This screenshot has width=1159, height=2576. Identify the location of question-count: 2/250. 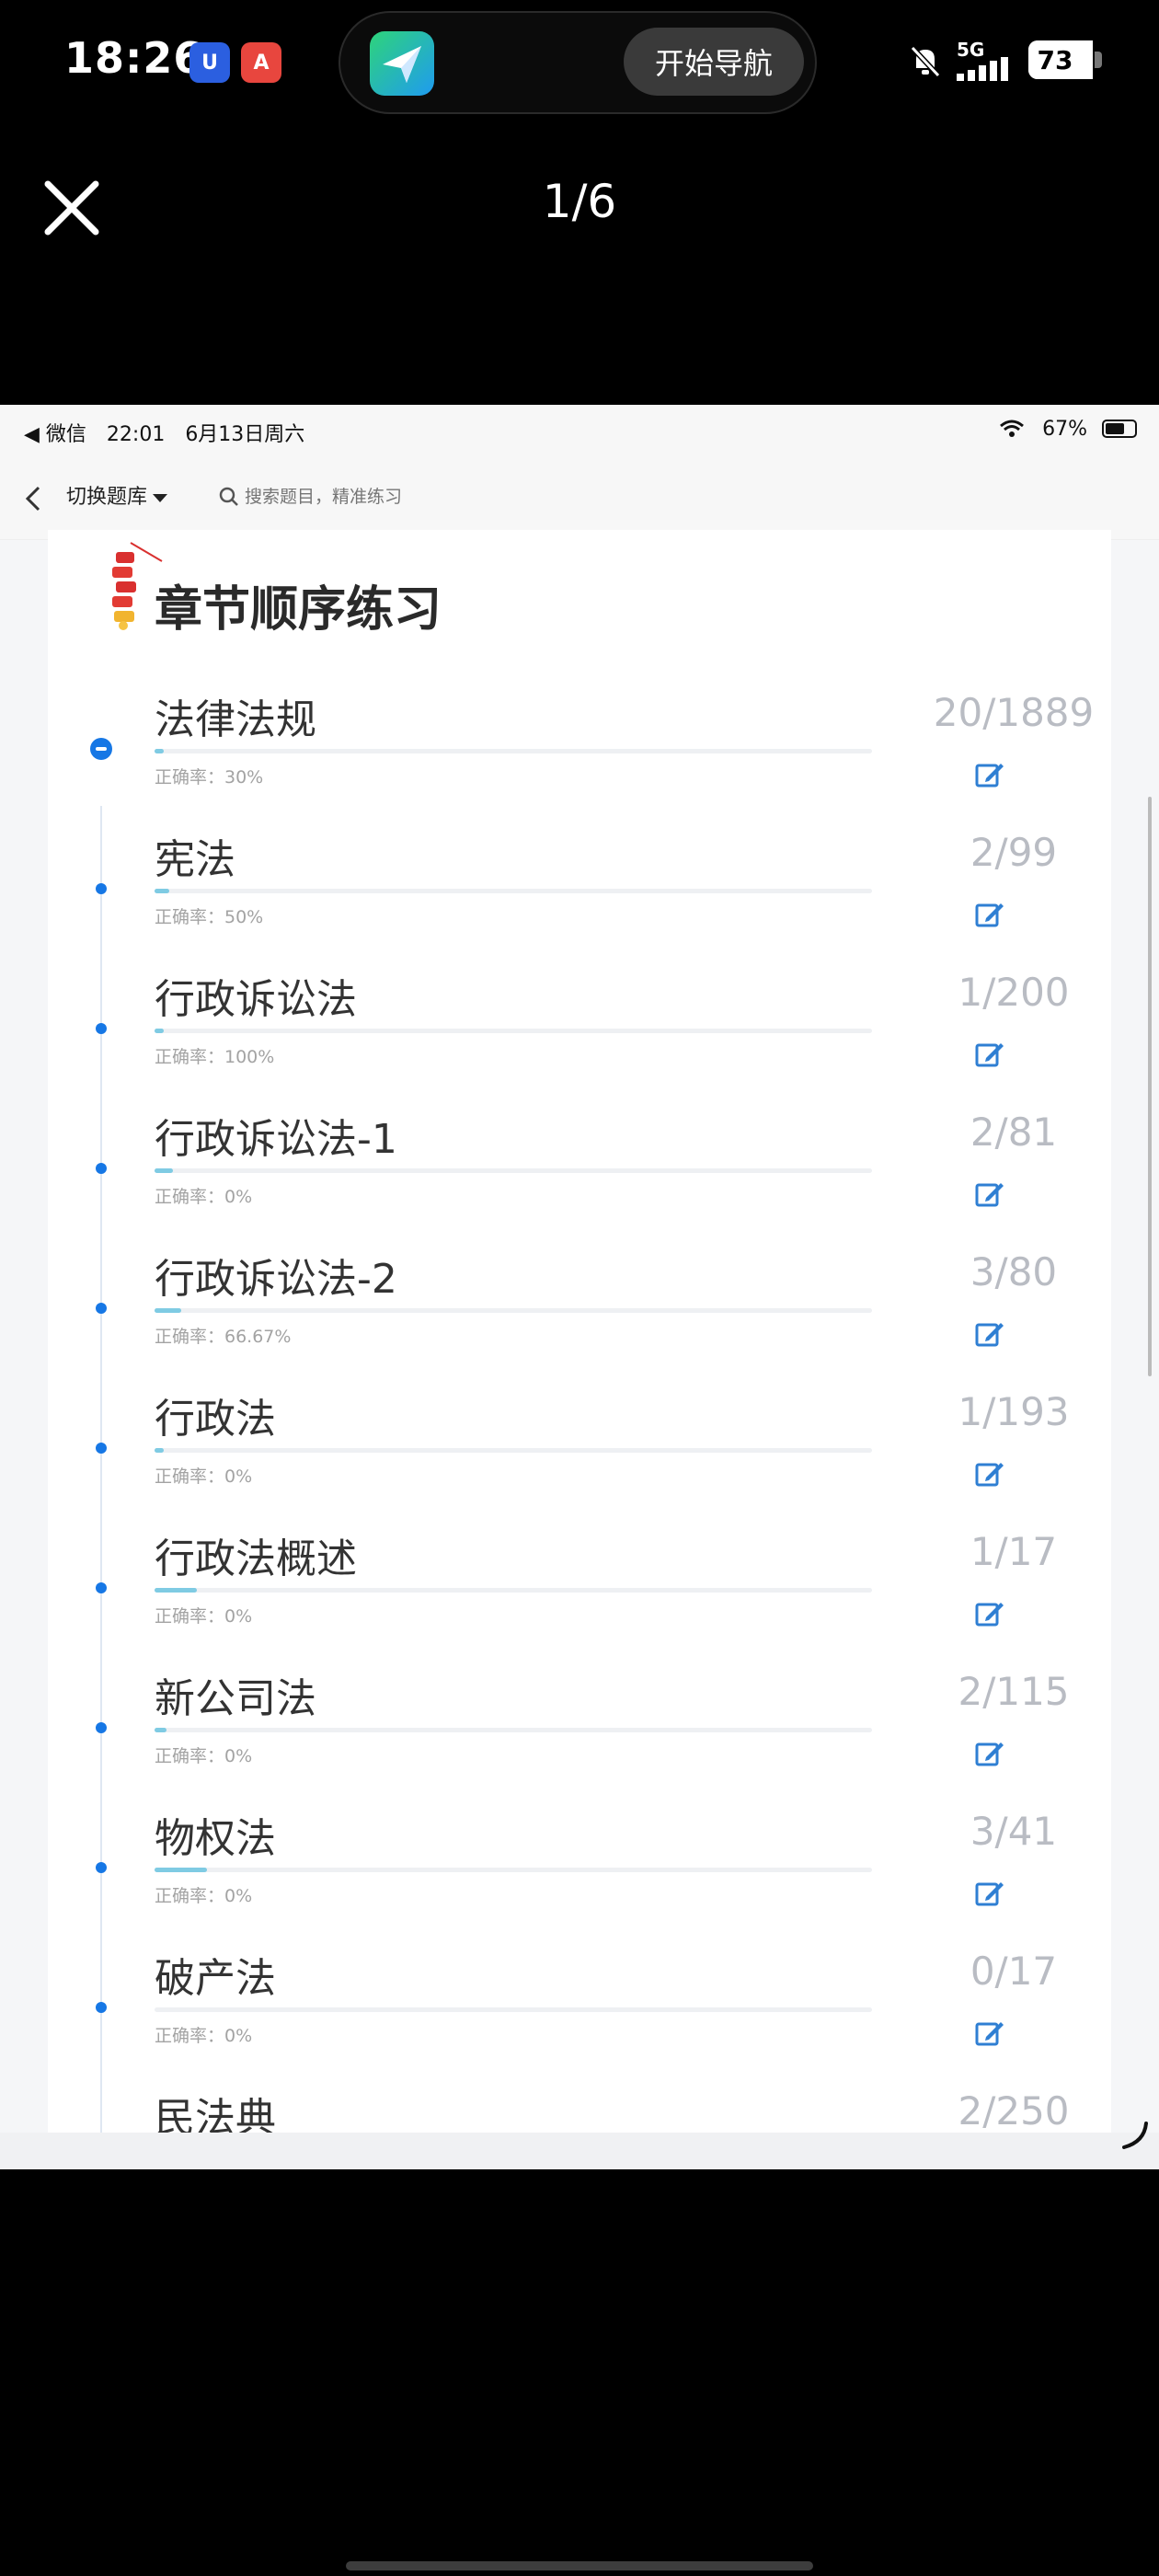
(1014, 2110).